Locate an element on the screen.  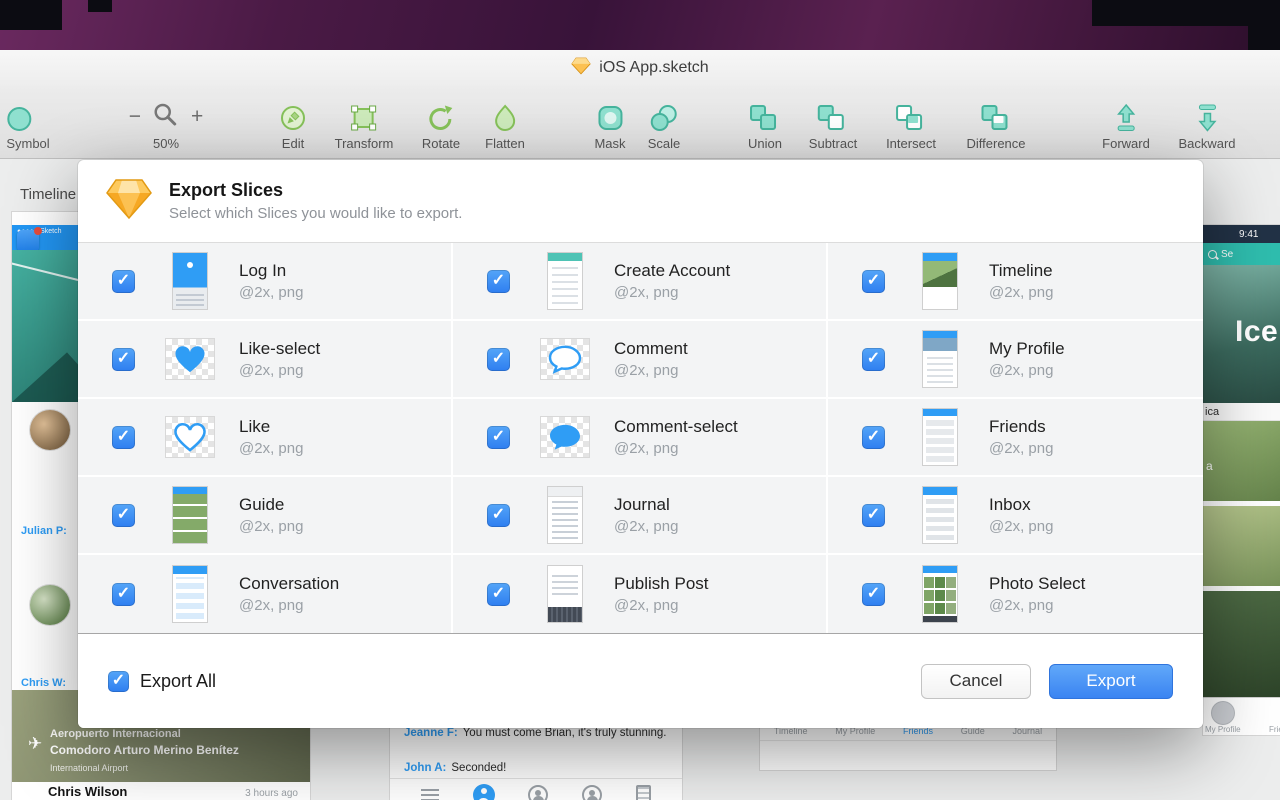
transform-icon is located at coordinates (364, 115).